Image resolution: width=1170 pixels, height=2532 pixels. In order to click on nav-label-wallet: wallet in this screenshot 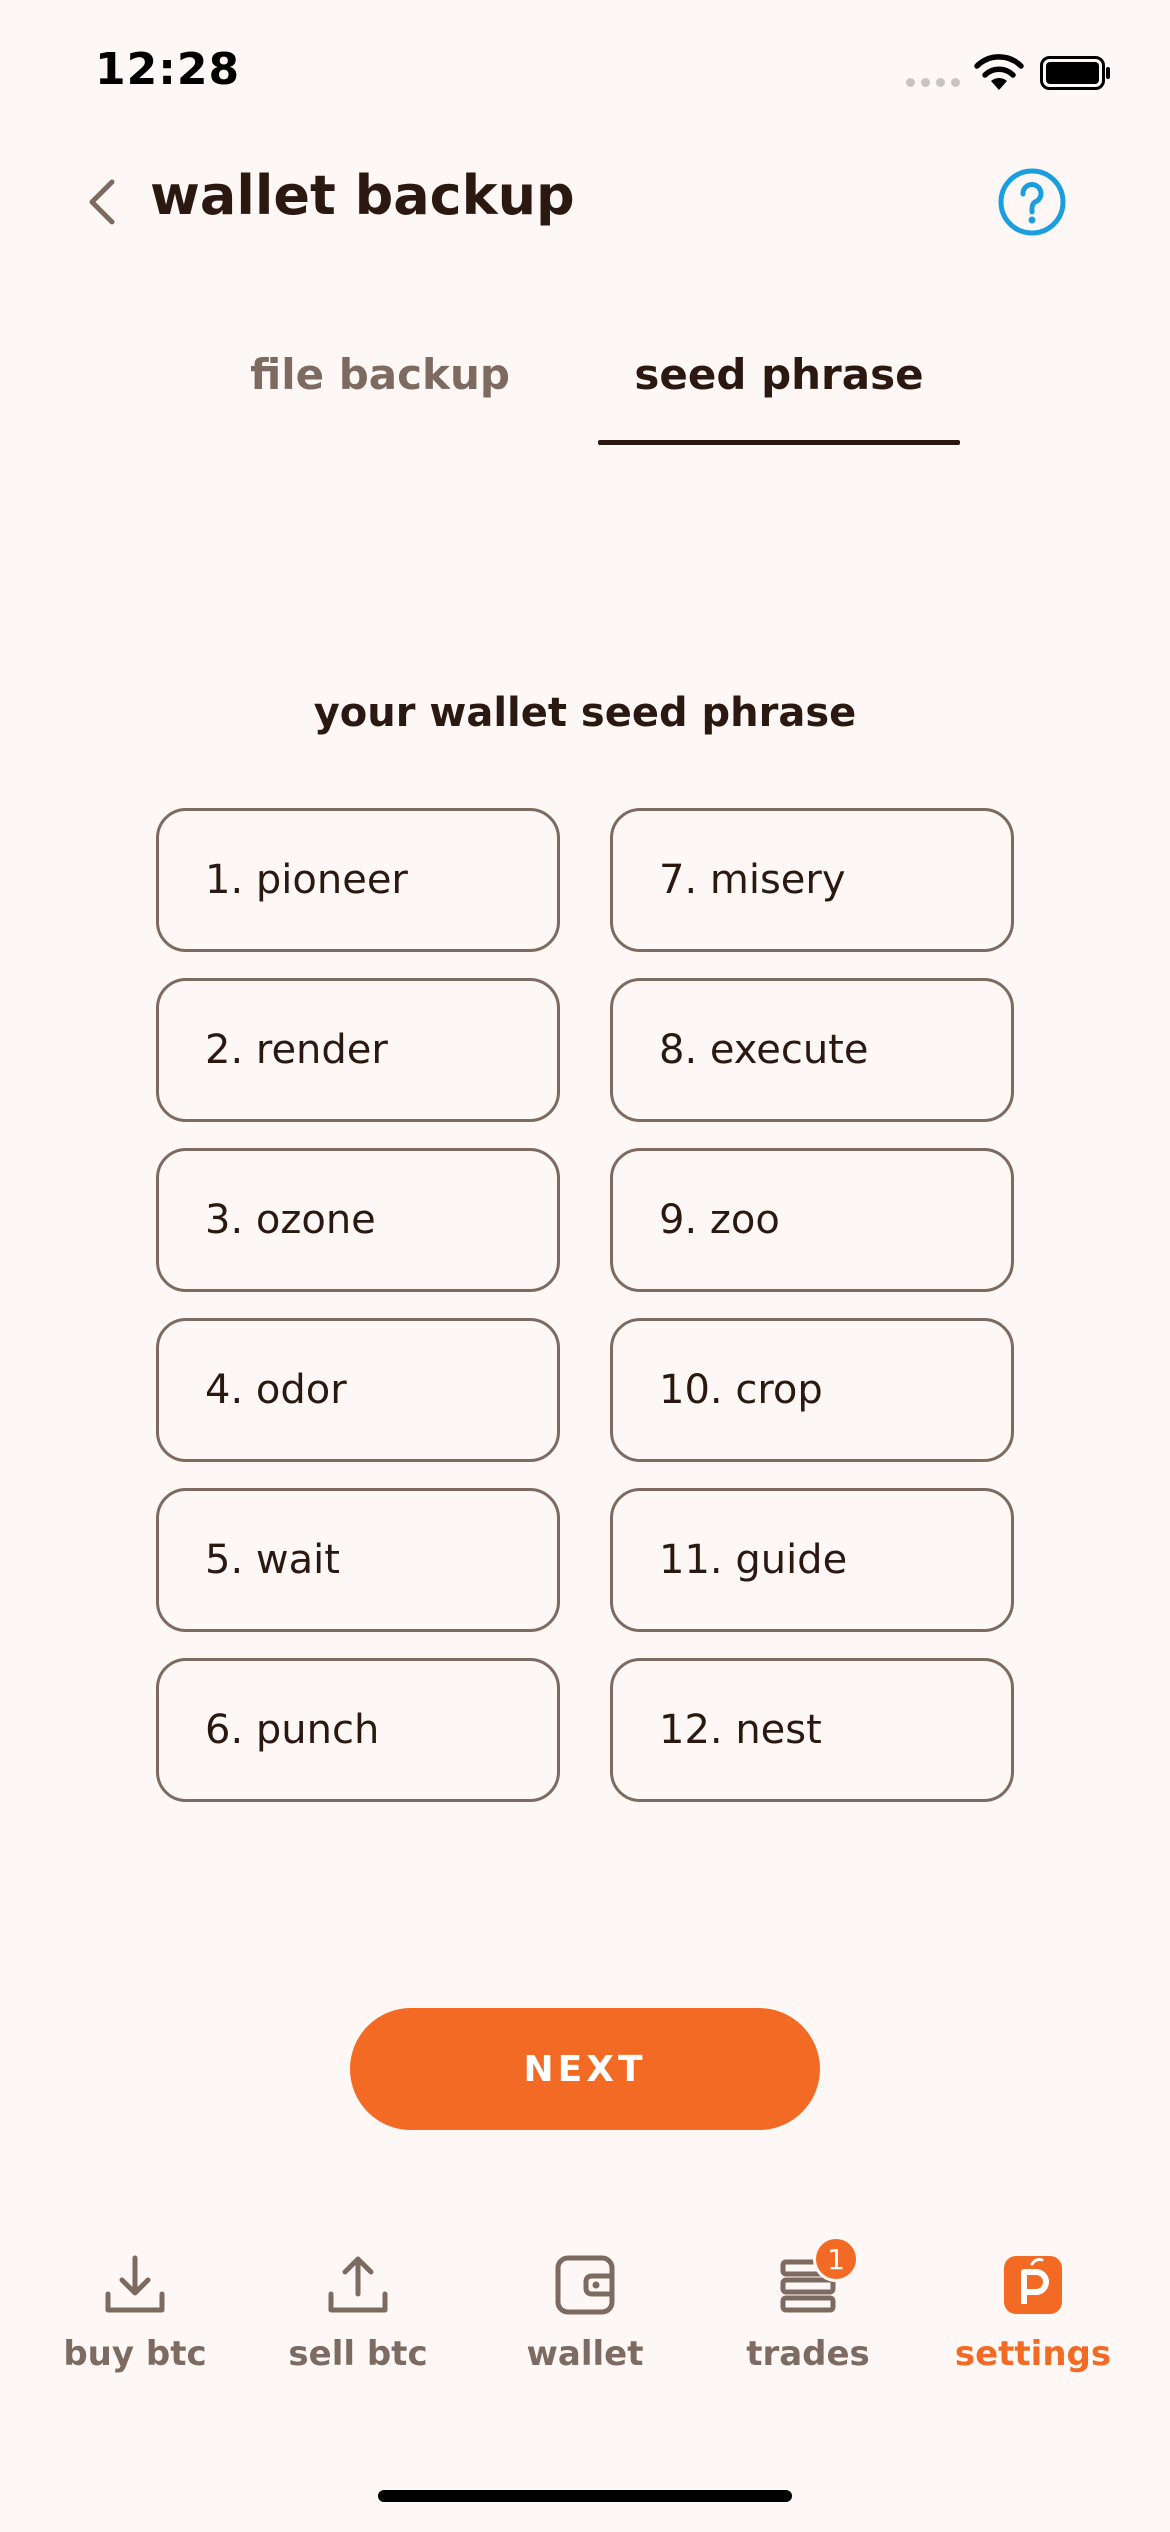, I will do `click(585, 2354)`.